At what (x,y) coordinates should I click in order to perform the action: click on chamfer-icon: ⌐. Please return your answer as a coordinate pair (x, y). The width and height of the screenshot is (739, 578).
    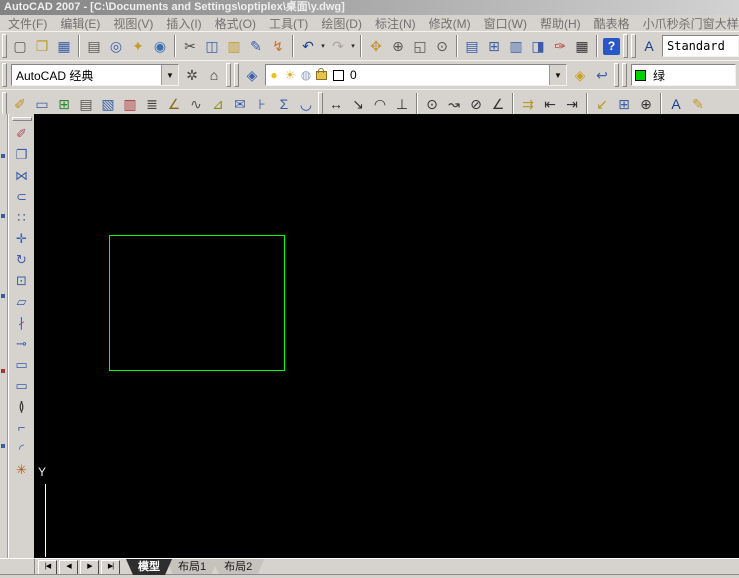
    Looking at the image, I should click on (22, 428).